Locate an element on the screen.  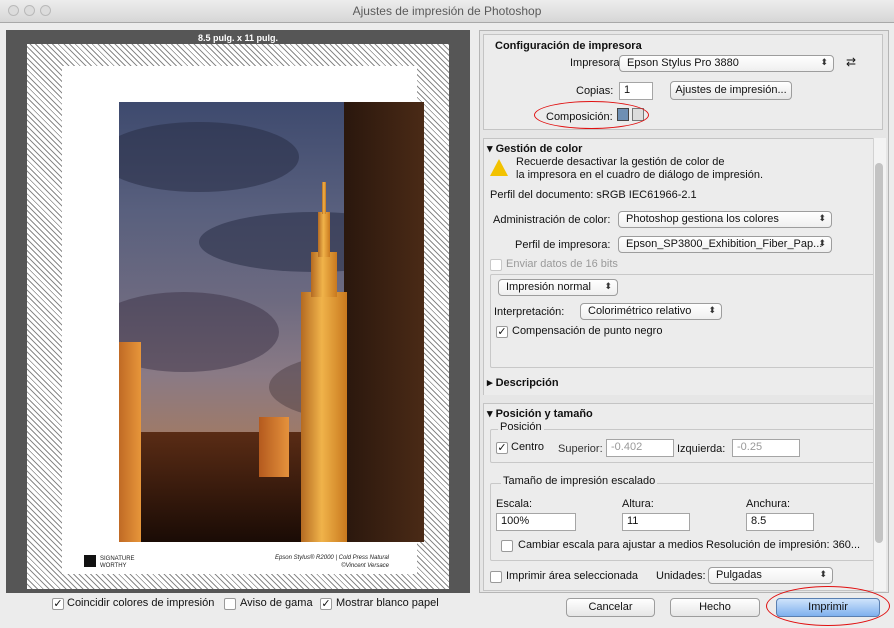
height-label: Altura: is located at coordinates (638, 504).